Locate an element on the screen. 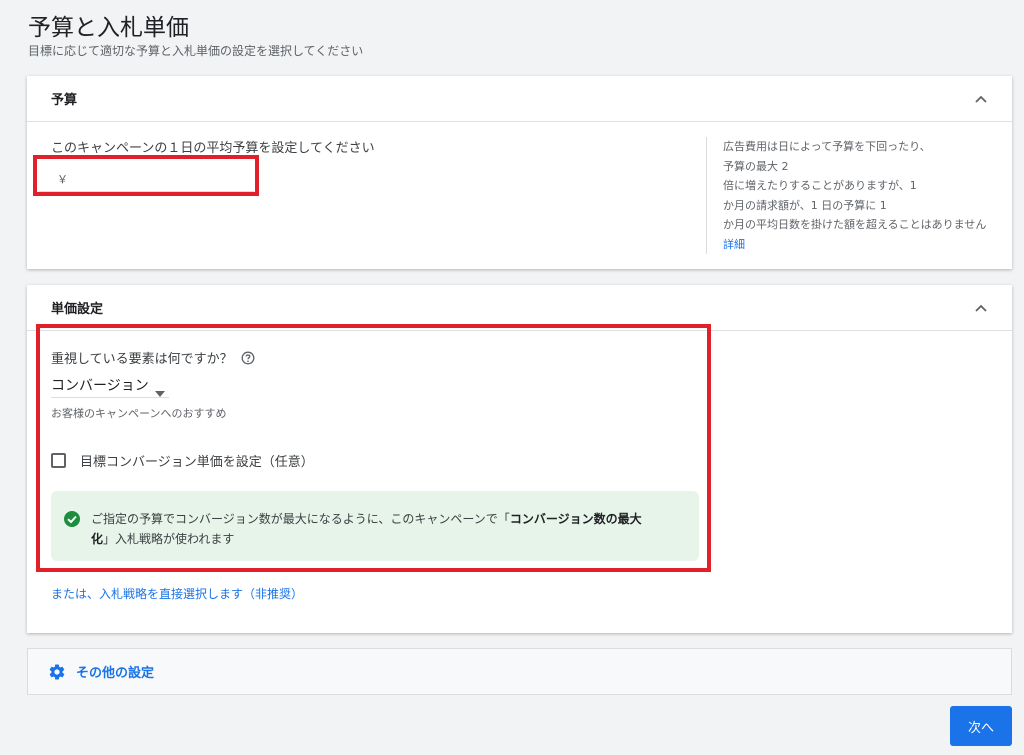  budget-card-title: 予算 is located at coordinates (64, 100).